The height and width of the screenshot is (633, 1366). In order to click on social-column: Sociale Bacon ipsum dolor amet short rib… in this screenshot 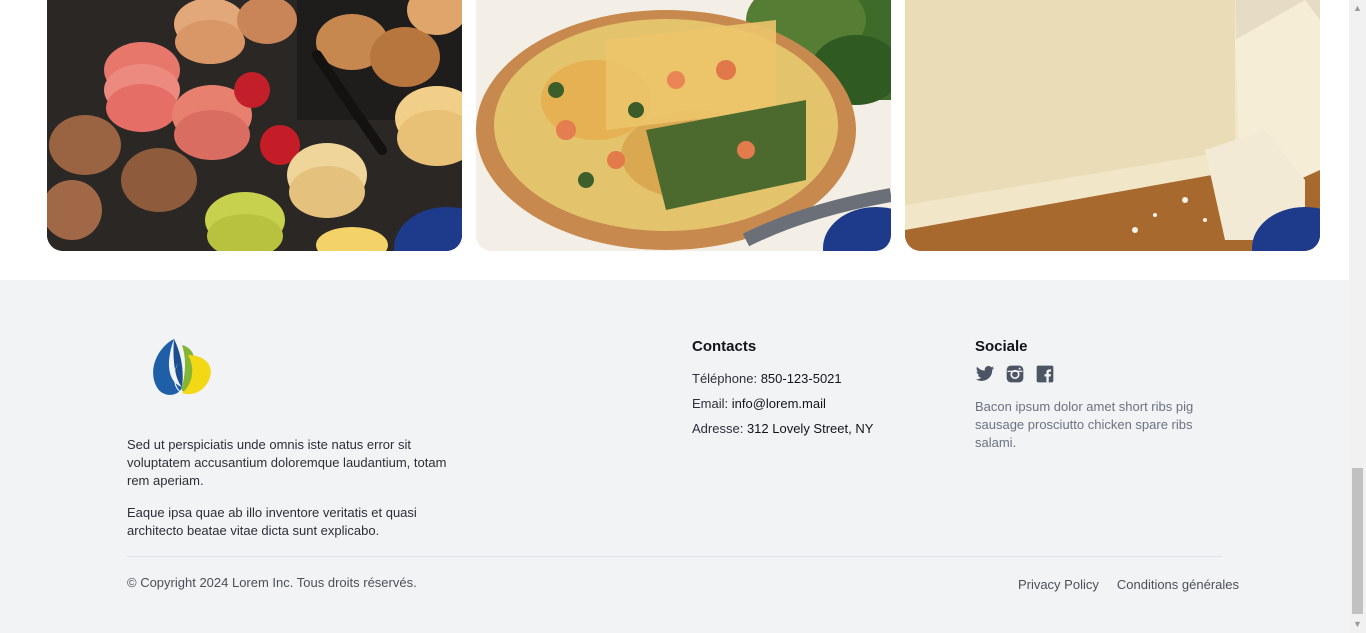, I will do `click(1105, 395)`.